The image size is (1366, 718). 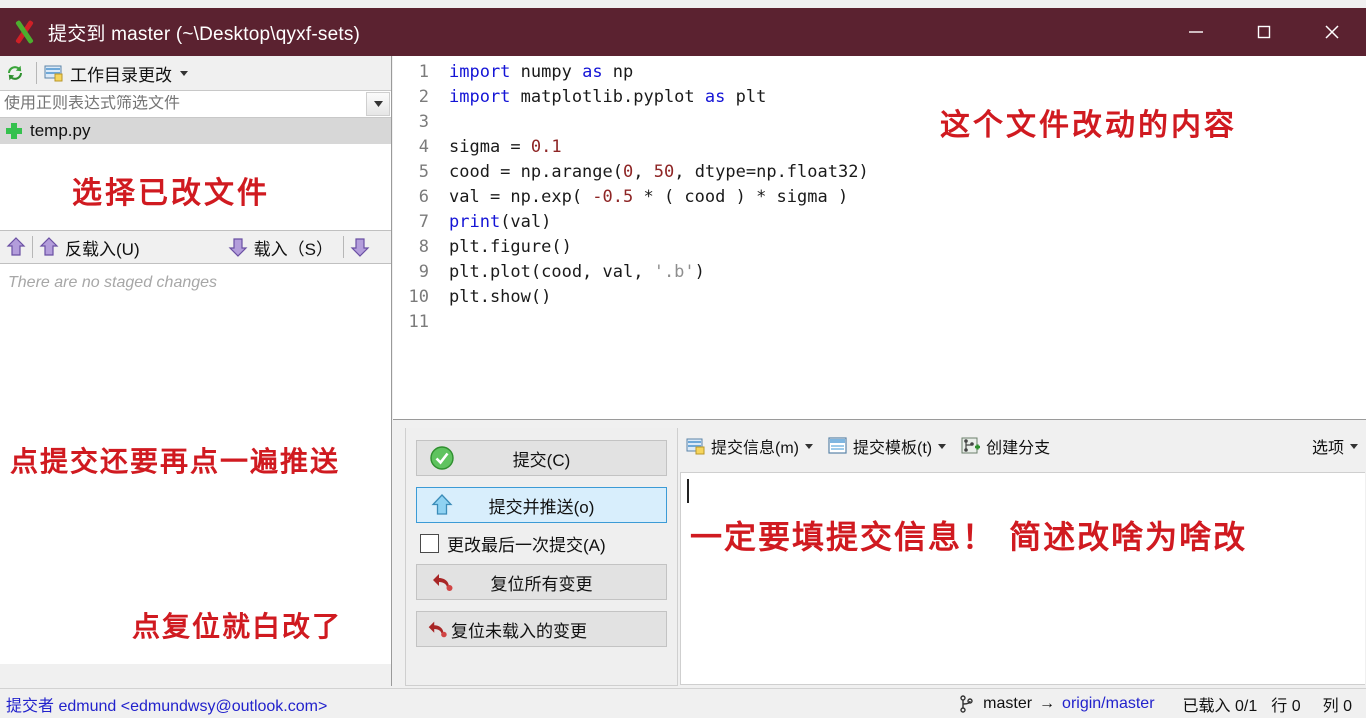 I want to click on commit-message-menu: 提交信息(m), so click(x=753, y=446).